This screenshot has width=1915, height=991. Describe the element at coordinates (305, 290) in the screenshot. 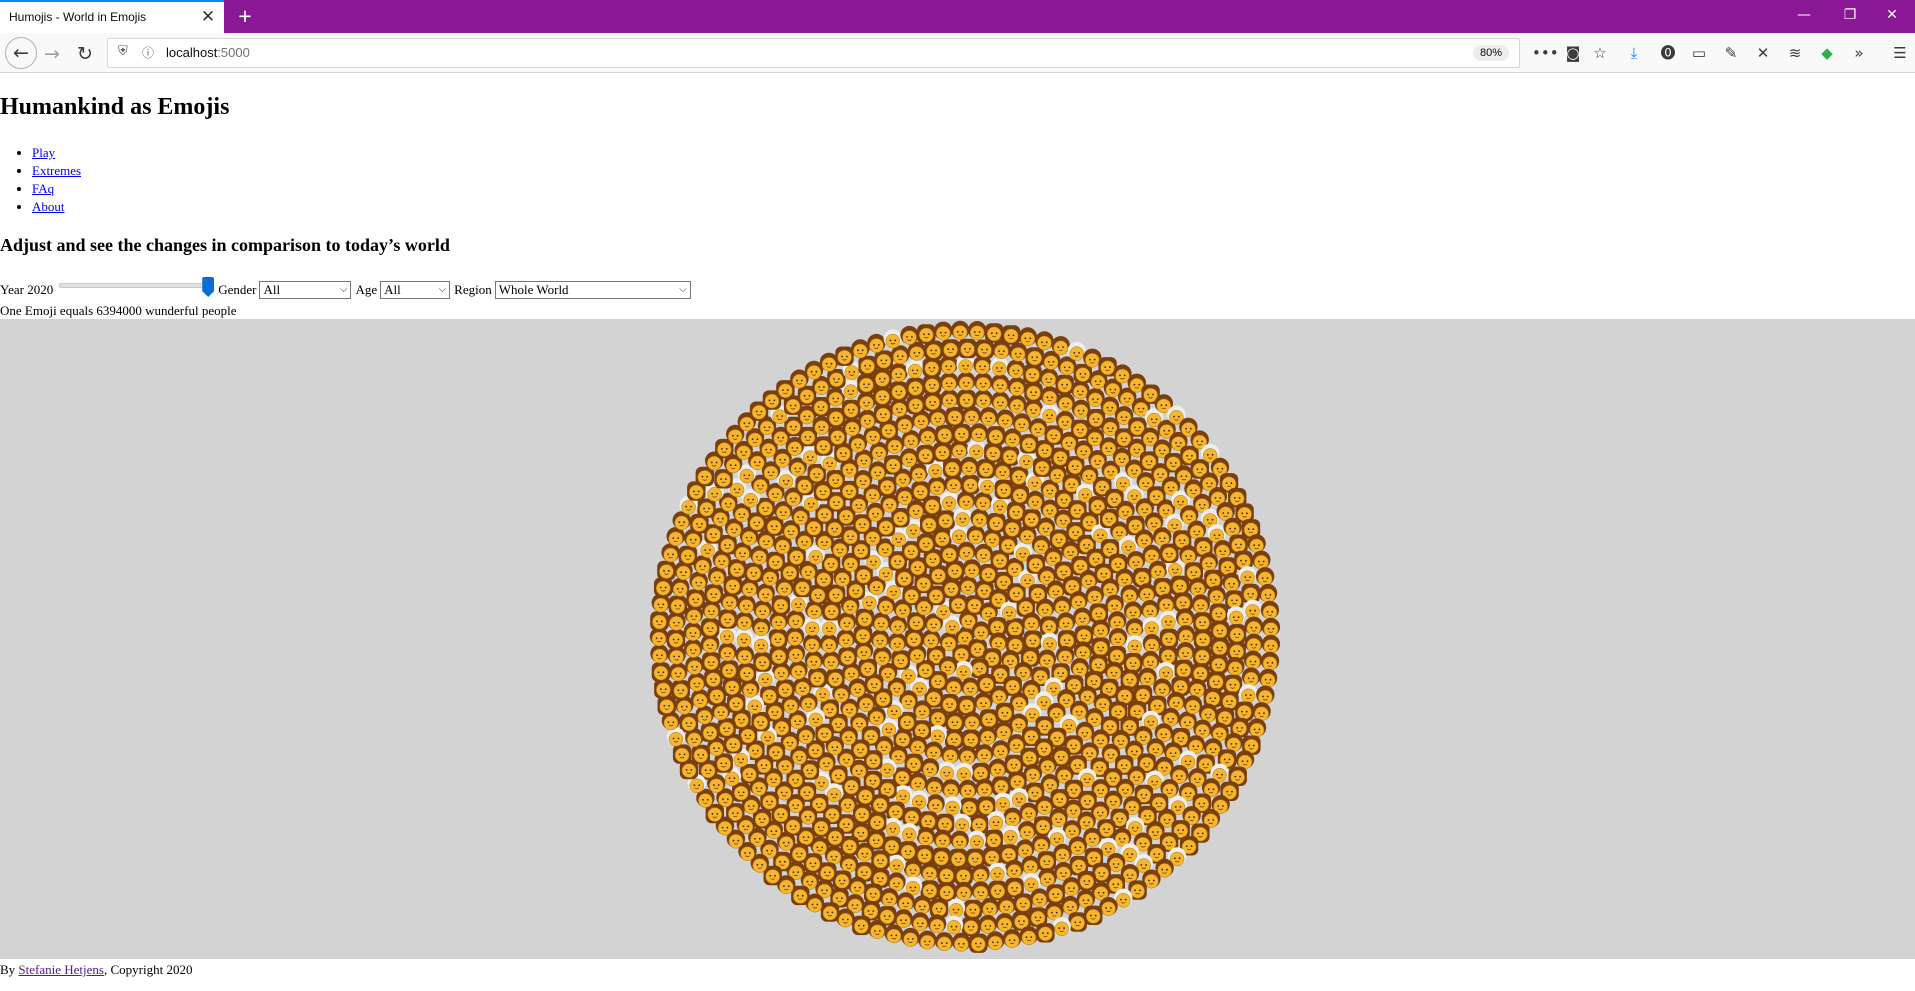

I see `gender-select: All ⌵` at that location.